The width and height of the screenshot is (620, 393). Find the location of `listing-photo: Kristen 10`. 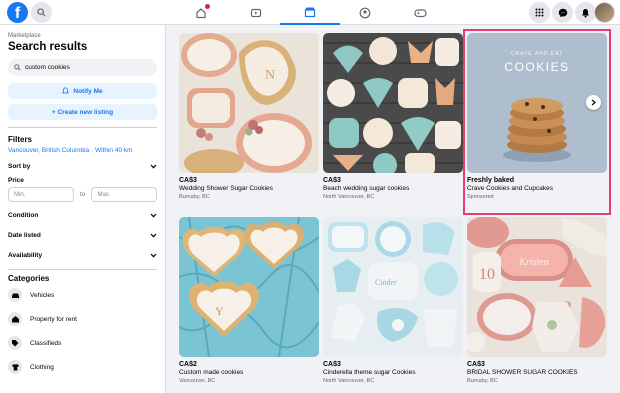

listing-photo: Kristen 10 is located at coordinates (537, 287).